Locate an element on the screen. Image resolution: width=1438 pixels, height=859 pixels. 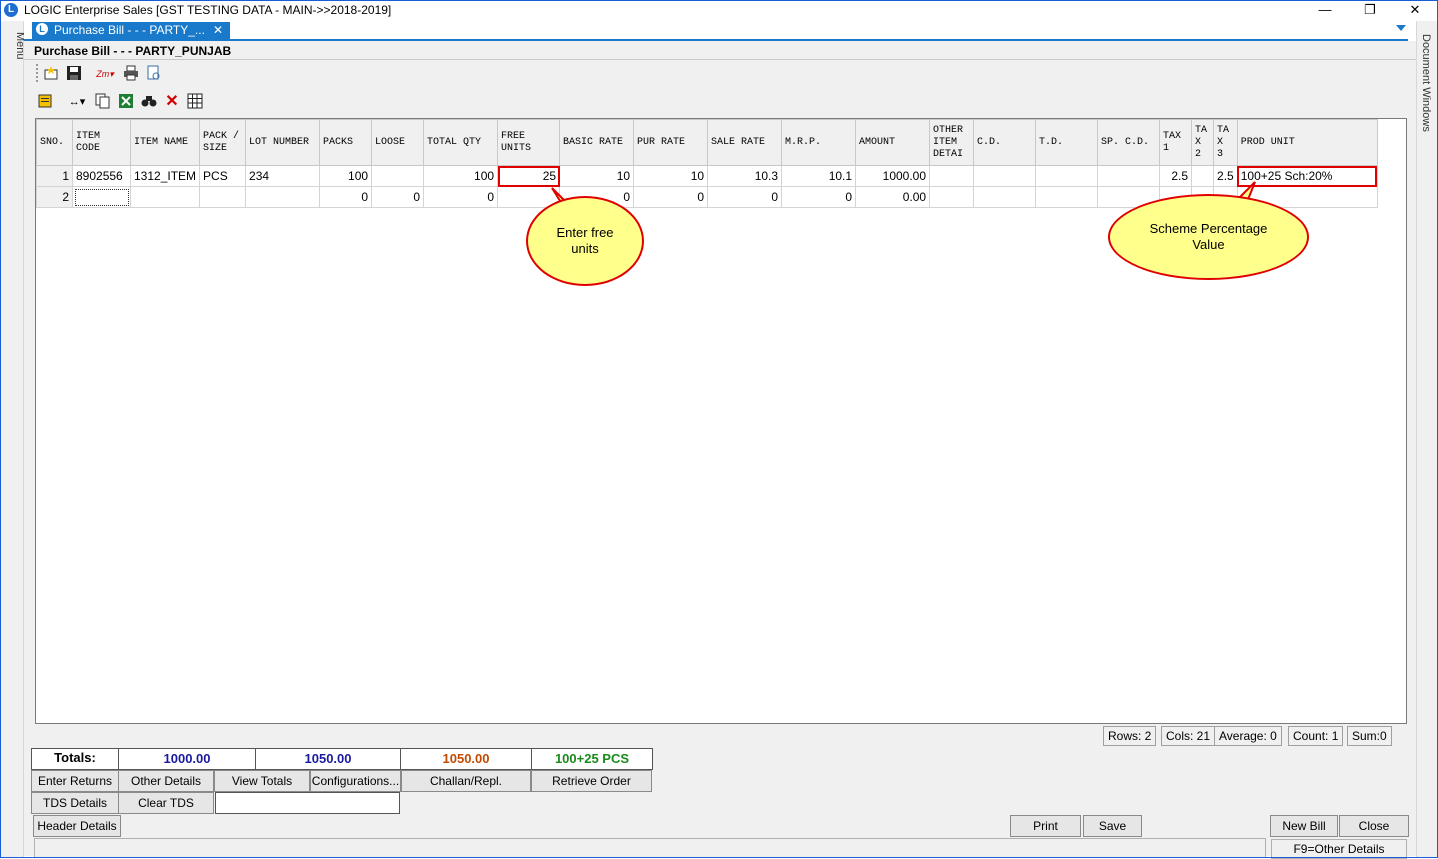
cell-item-code: 8902556 is located at coordinates (101, 176).